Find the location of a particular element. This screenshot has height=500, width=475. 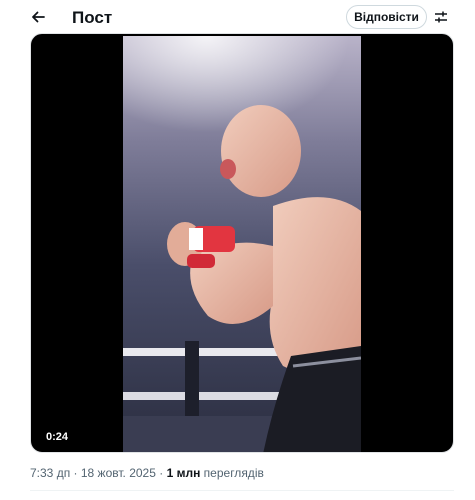

back-button is located at coordinates (38, 17).